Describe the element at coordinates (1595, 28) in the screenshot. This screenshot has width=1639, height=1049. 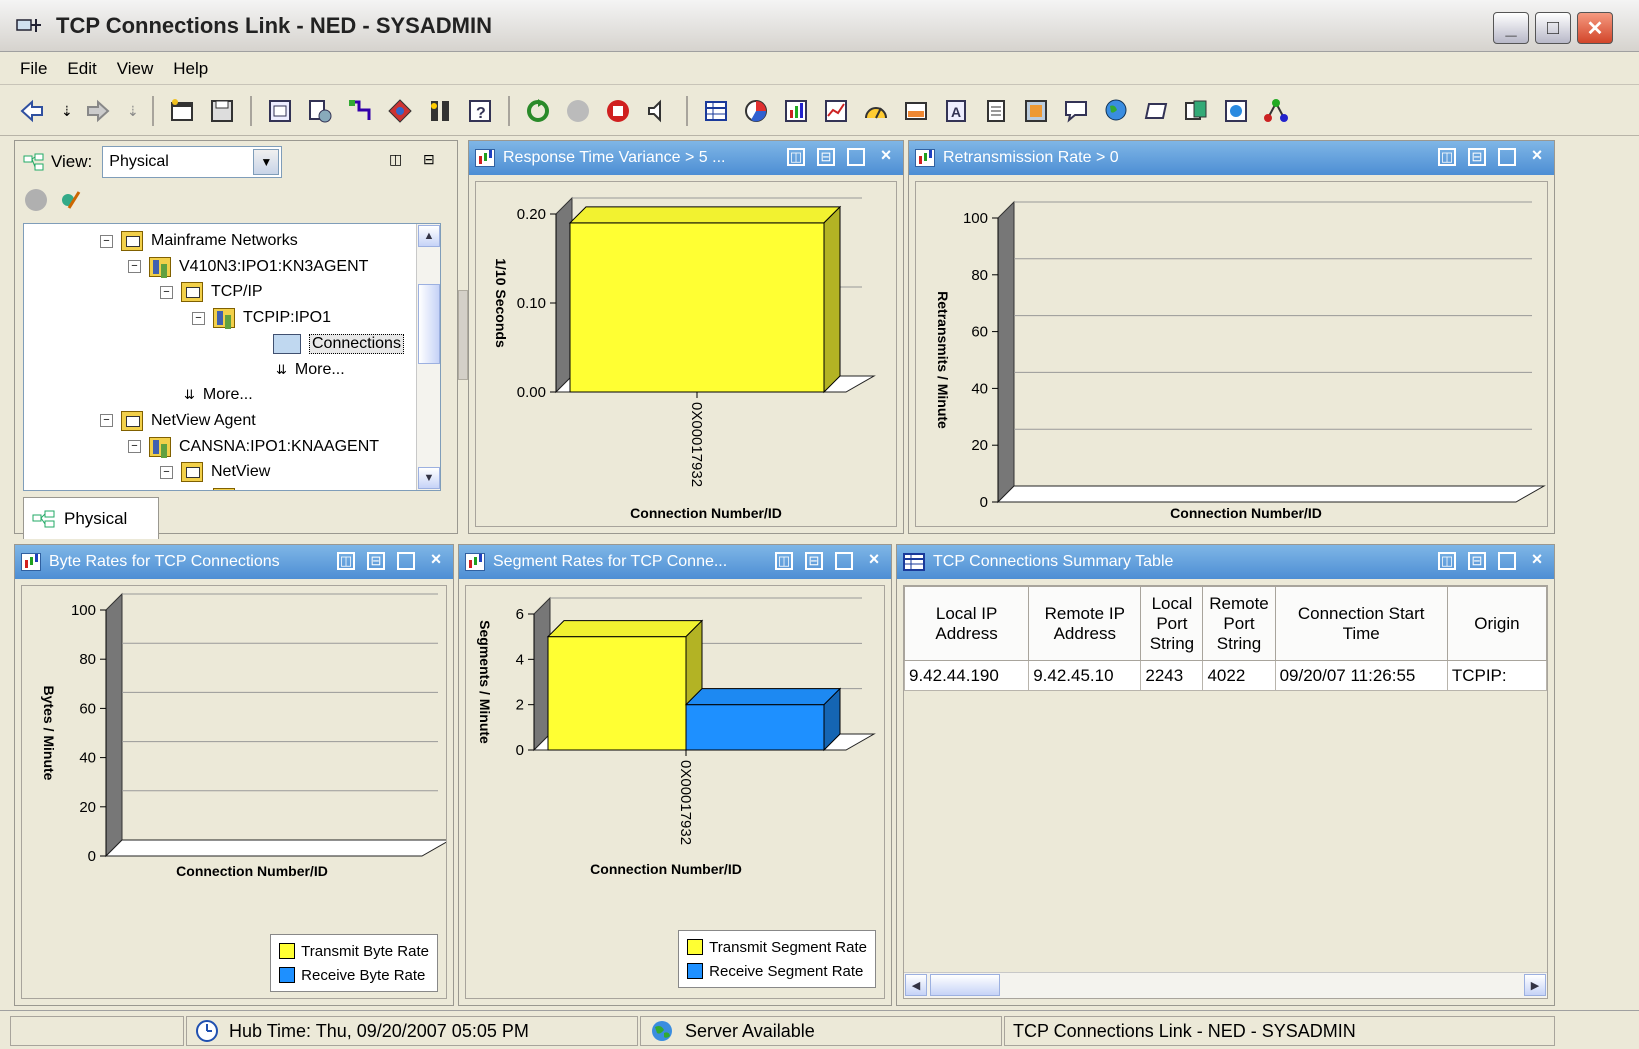
I see `close-button: ✕` at that location.